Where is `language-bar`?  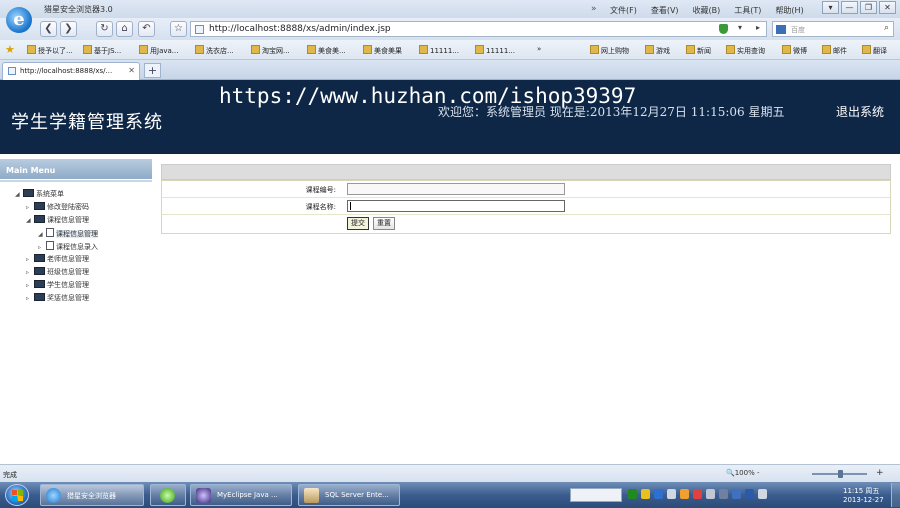 language-bar is located at coordinates (596, 495).